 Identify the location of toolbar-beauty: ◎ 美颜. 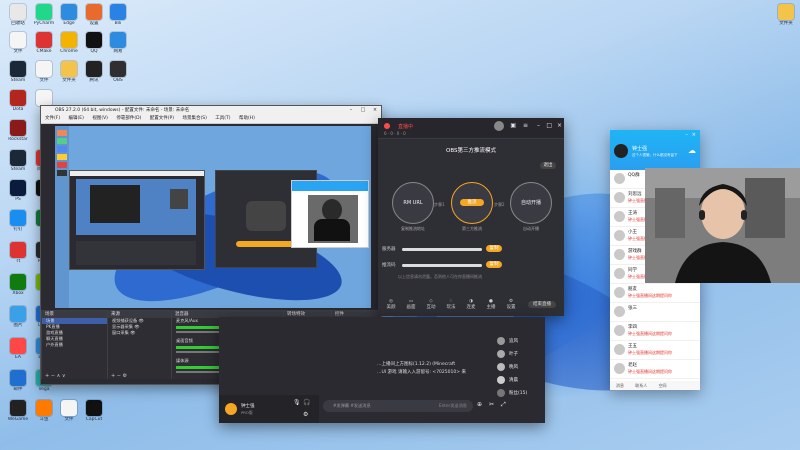
(391, 304).